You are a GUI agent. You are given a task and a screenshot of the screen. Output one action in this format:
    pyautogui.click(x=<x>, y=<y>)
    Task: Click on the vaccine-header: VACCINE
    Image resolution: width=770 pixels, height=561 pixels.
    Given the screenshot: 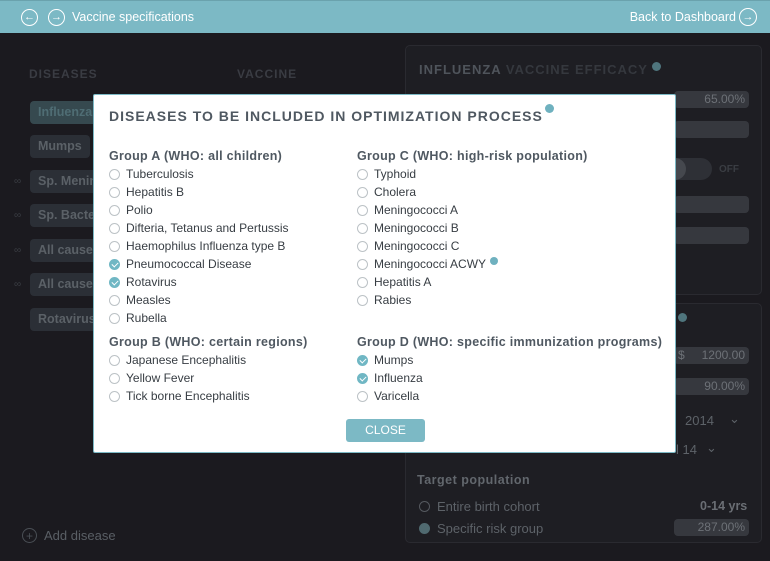 What is the action you would take?
    pyautogui.click(x=267, y=74)
    